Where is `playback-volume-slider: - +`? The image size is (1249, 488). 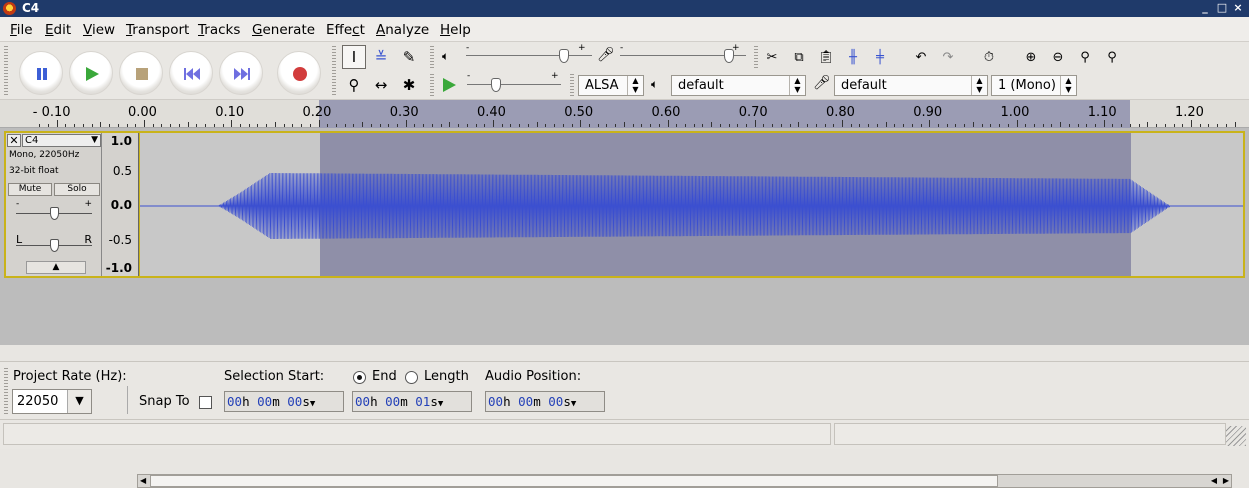
playback-volume-slider: - + is located at coordinates (529, 54).